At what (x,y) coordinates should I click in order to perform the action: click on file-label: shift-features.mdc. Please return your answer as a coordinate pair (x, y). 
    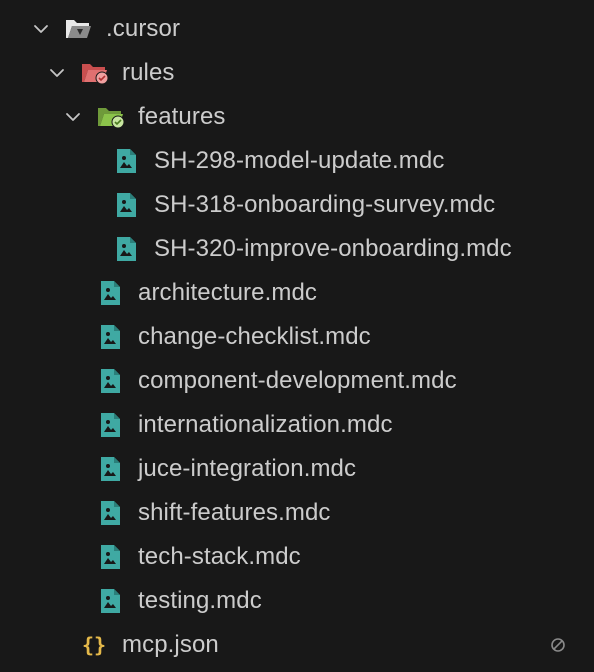
    Looking at the image, I should click on (234, 512).